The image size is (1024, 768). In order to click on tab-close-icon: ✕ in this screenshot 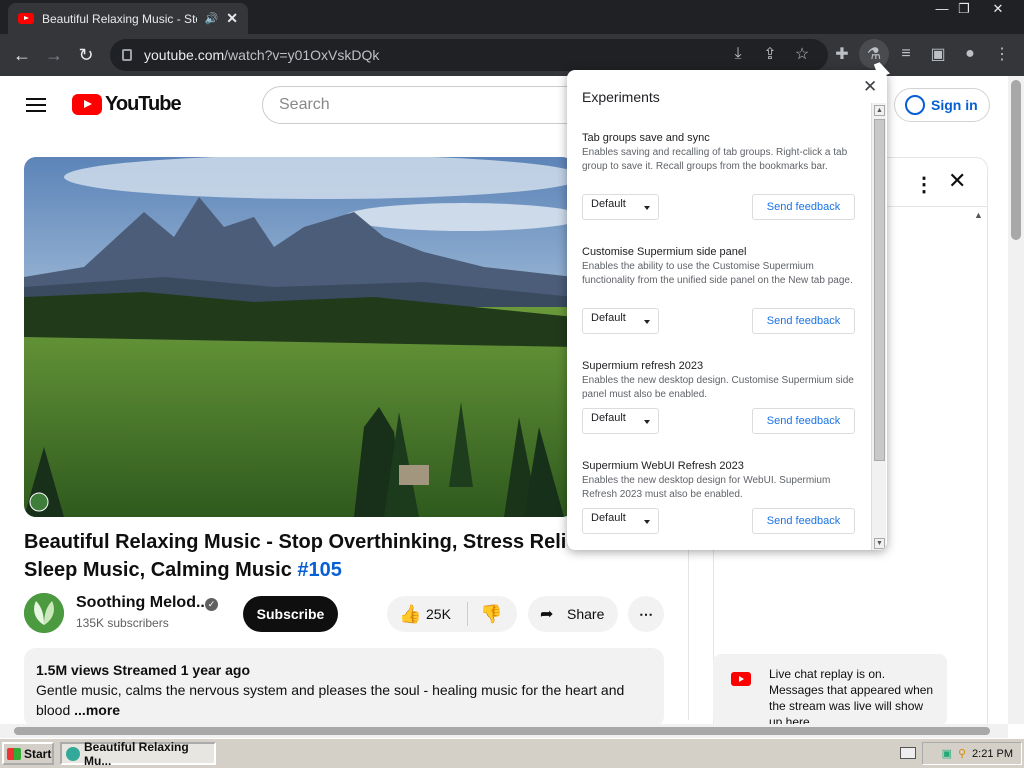, I will do `click(232, 18)`.